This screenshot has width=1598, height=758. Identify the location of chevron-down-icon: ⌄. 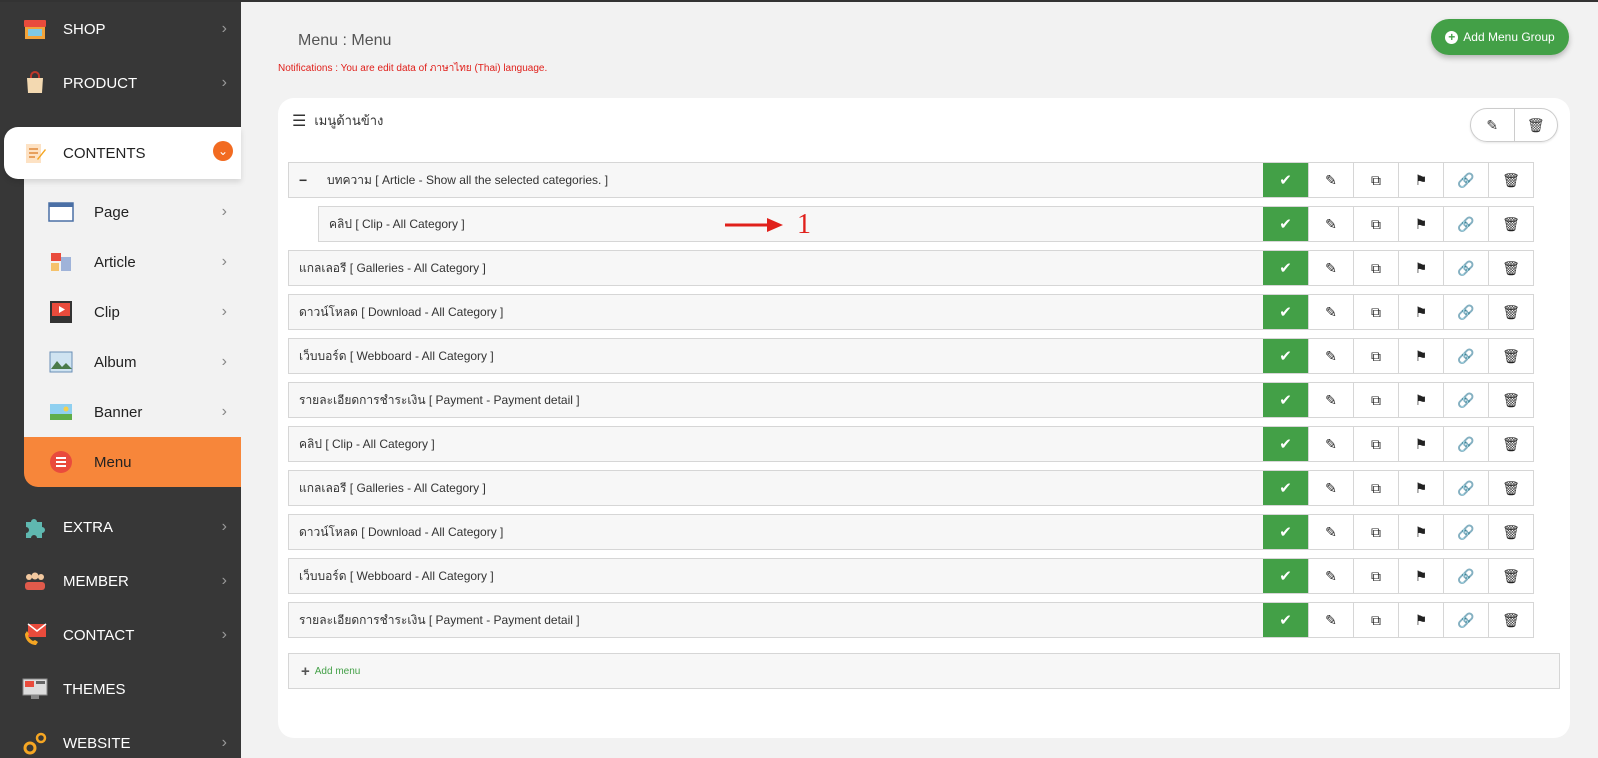
(223, 151).